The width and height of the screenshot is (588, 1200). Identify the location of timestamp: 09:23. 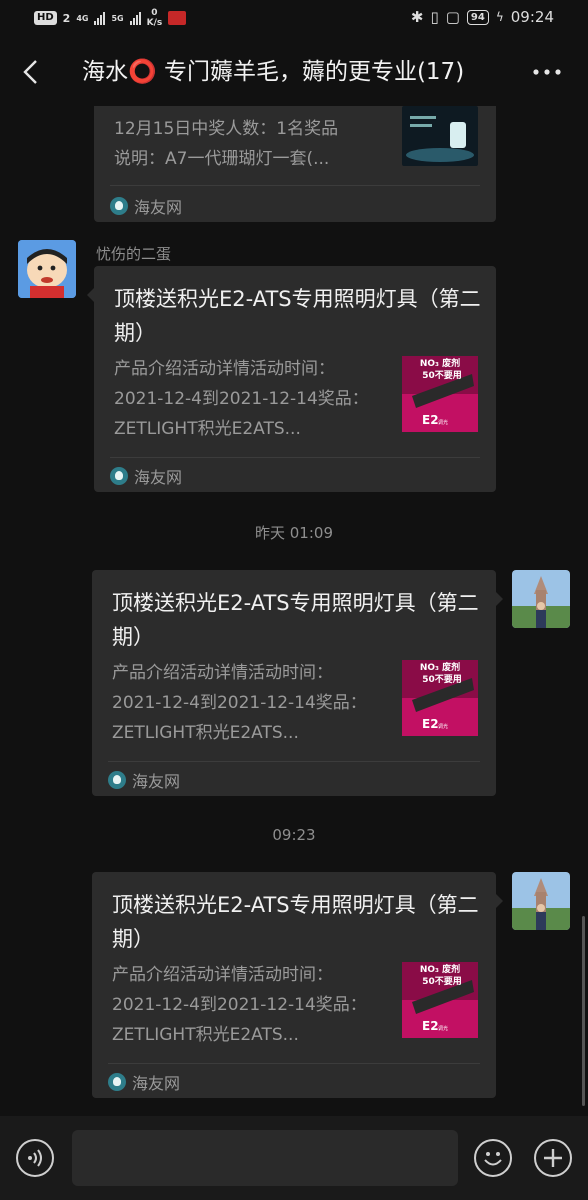
(294, 835).